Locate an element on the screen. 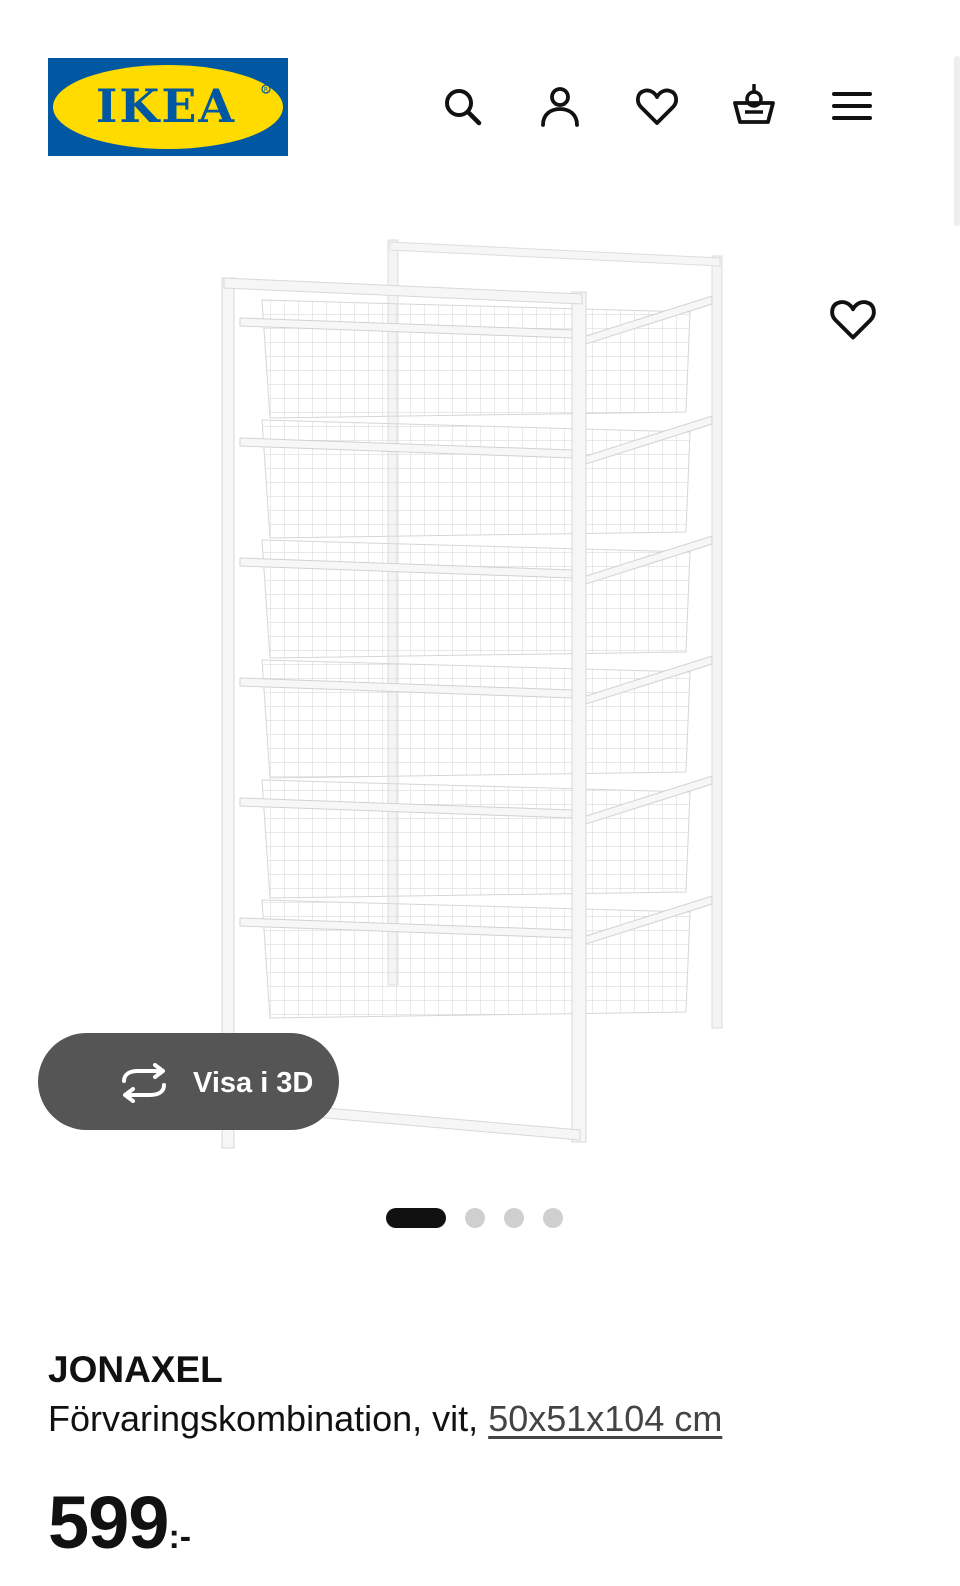 This screenshot has width=960, height=1586. profile-icon is located at coordinates (560, 107).